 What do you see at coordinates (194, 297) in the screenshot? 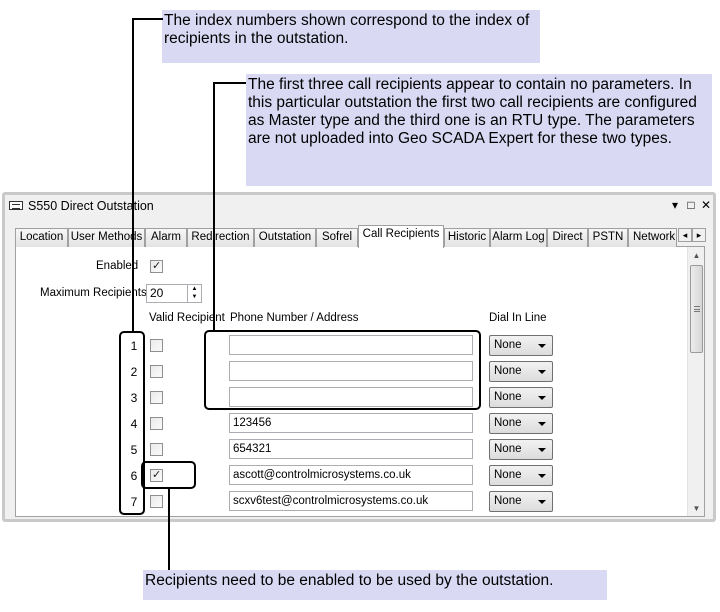
I see `stepper-down-icon: ▼` at bounding box center [194, 297].